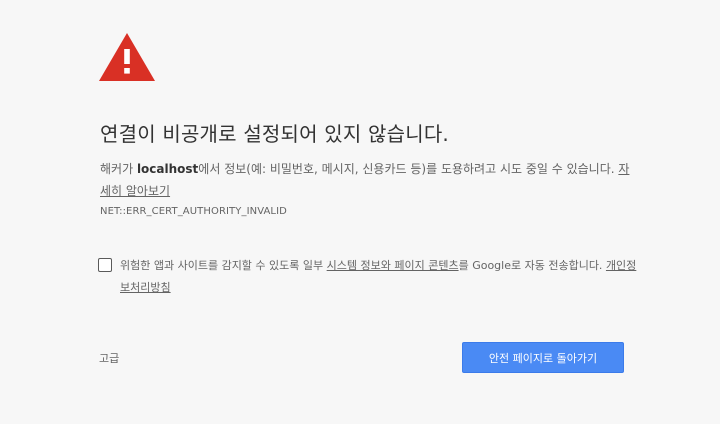 The image size is (720, 424). Describe the element at coordinates (532, 265) in the screenshot. I see `opt-in-text-middle: 를 Google로 자동 전송합니다.` at that location.